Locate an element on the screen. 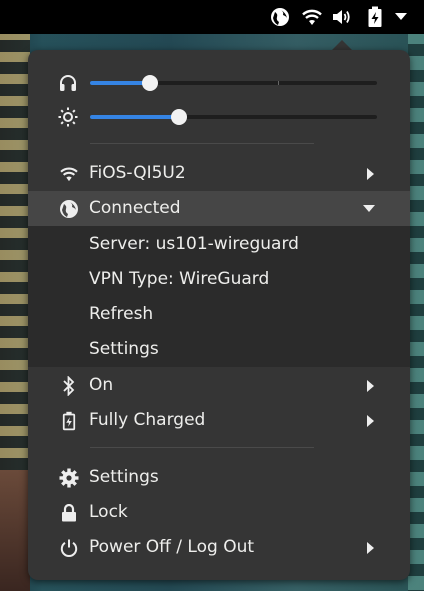  brightness-handle is located at coordinates (179, 117).